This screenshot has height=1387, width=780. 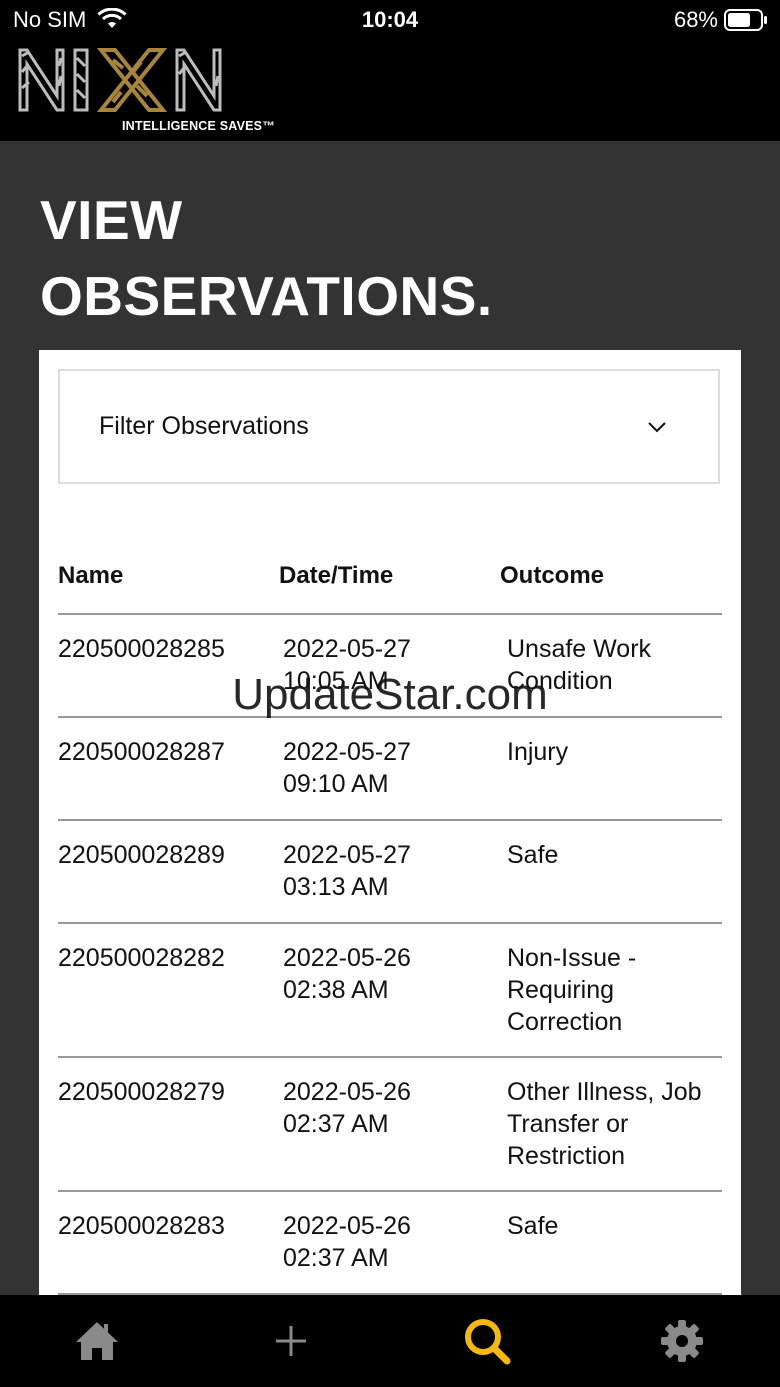 I want to click on page-title-line-2: OBSERVATIONS., so click(x=266, y=296).